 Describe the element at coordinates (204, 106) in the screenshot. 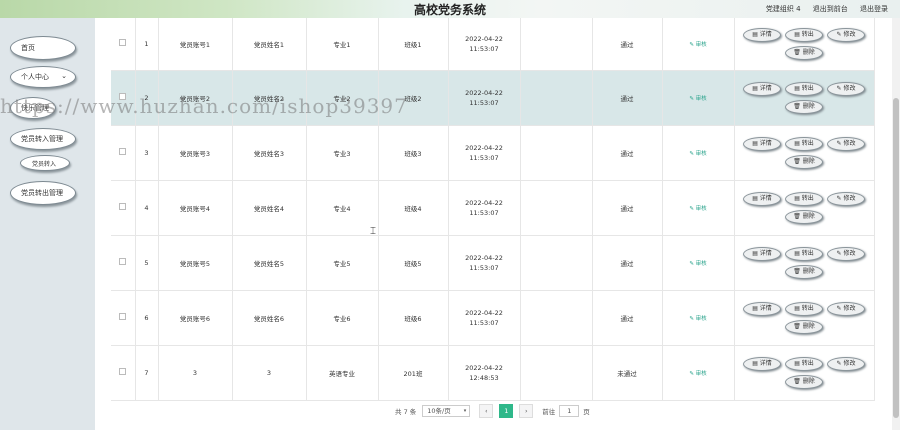

I see `watermark-text: https://www.huzhan.com/ishop39397` at that location.